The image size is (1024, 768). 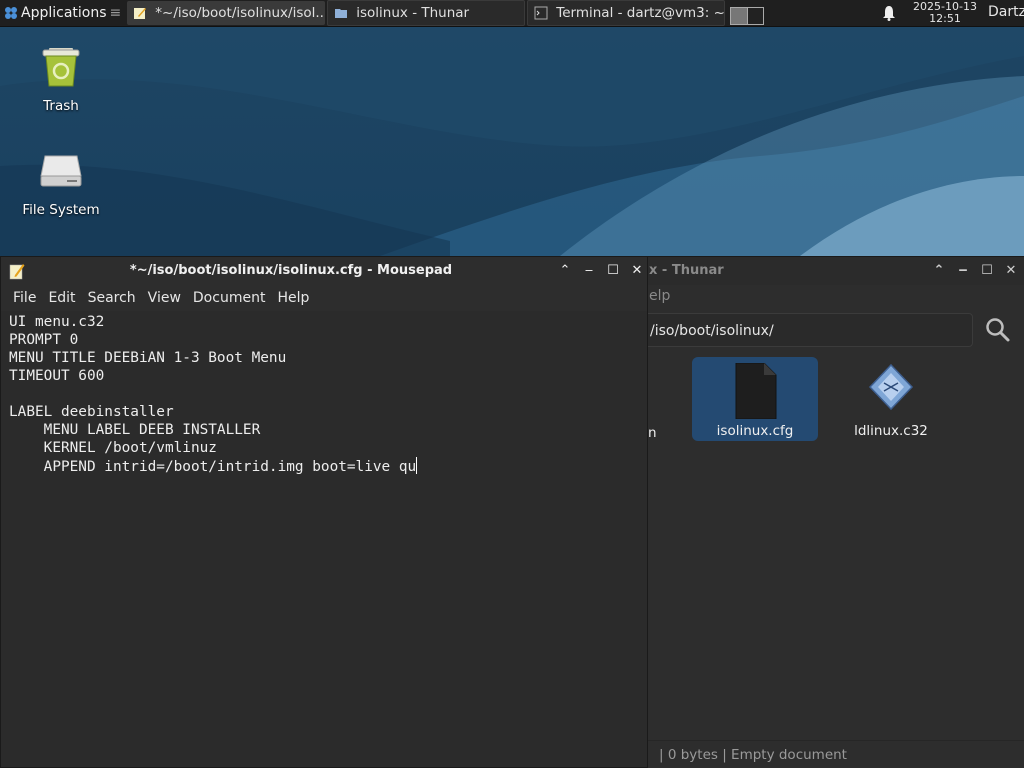 I want to click on terminal-icon, so click(x=541, y=13).